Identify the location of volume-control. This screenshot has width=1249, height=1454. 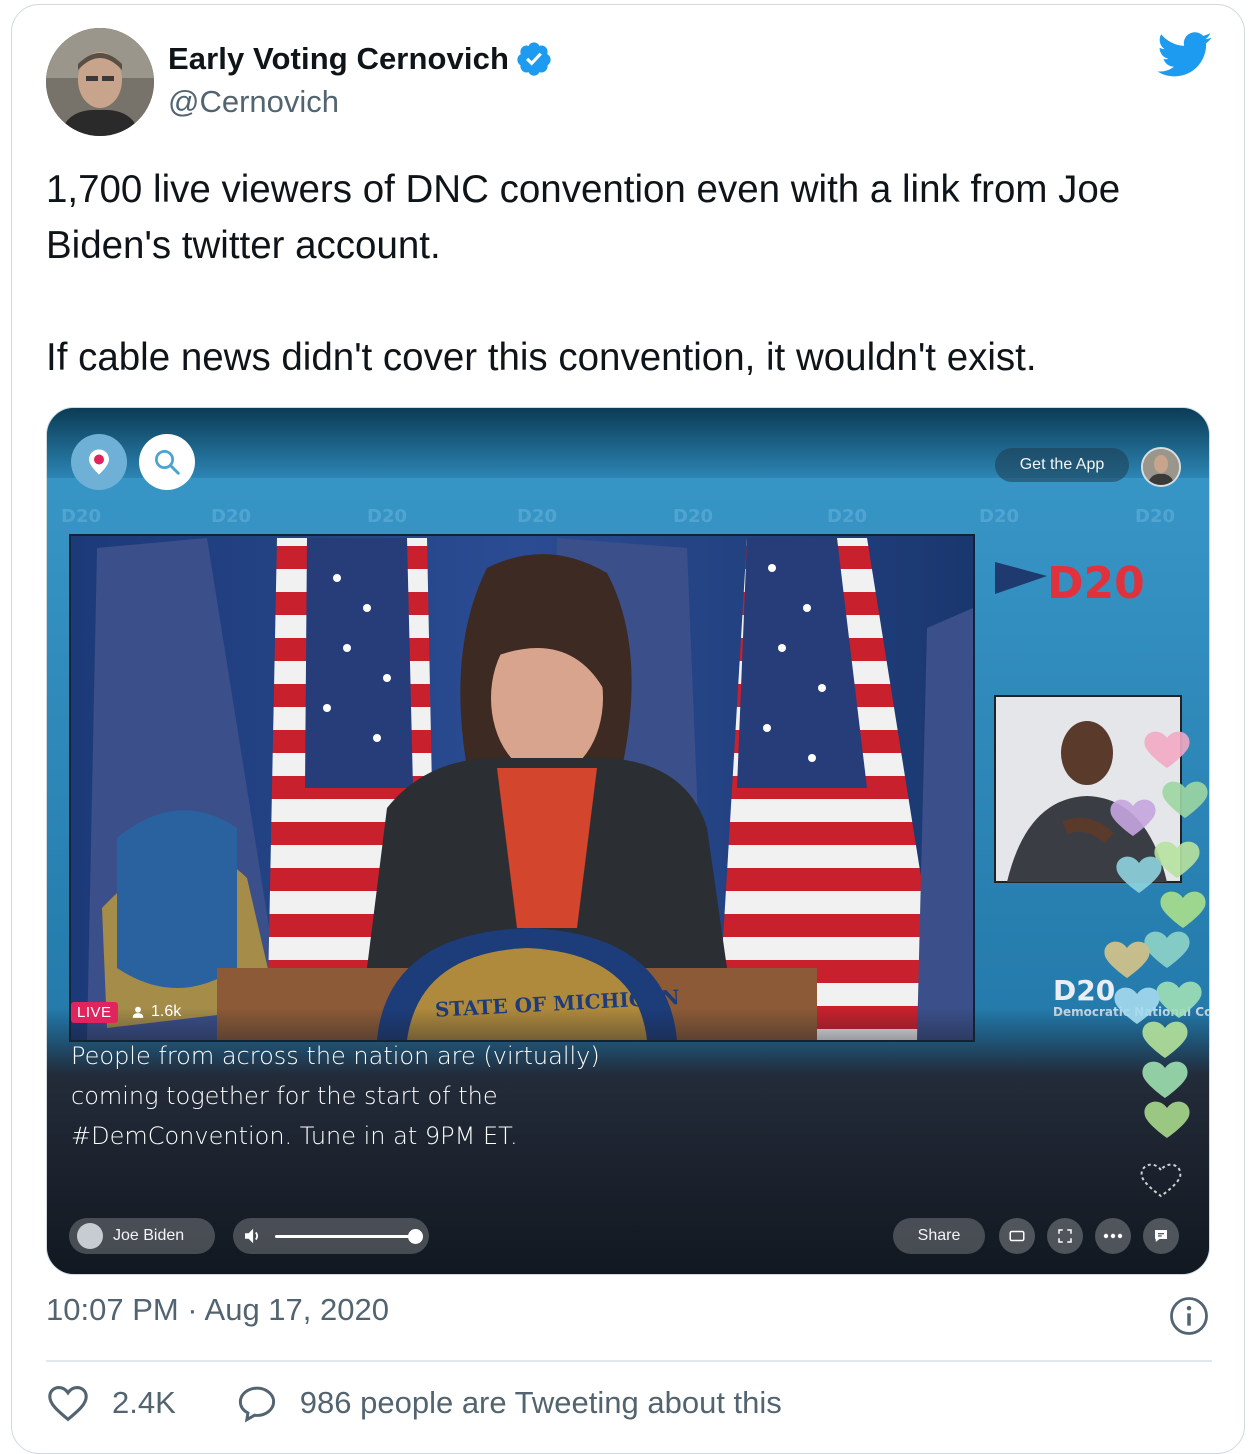
(331, 1236).